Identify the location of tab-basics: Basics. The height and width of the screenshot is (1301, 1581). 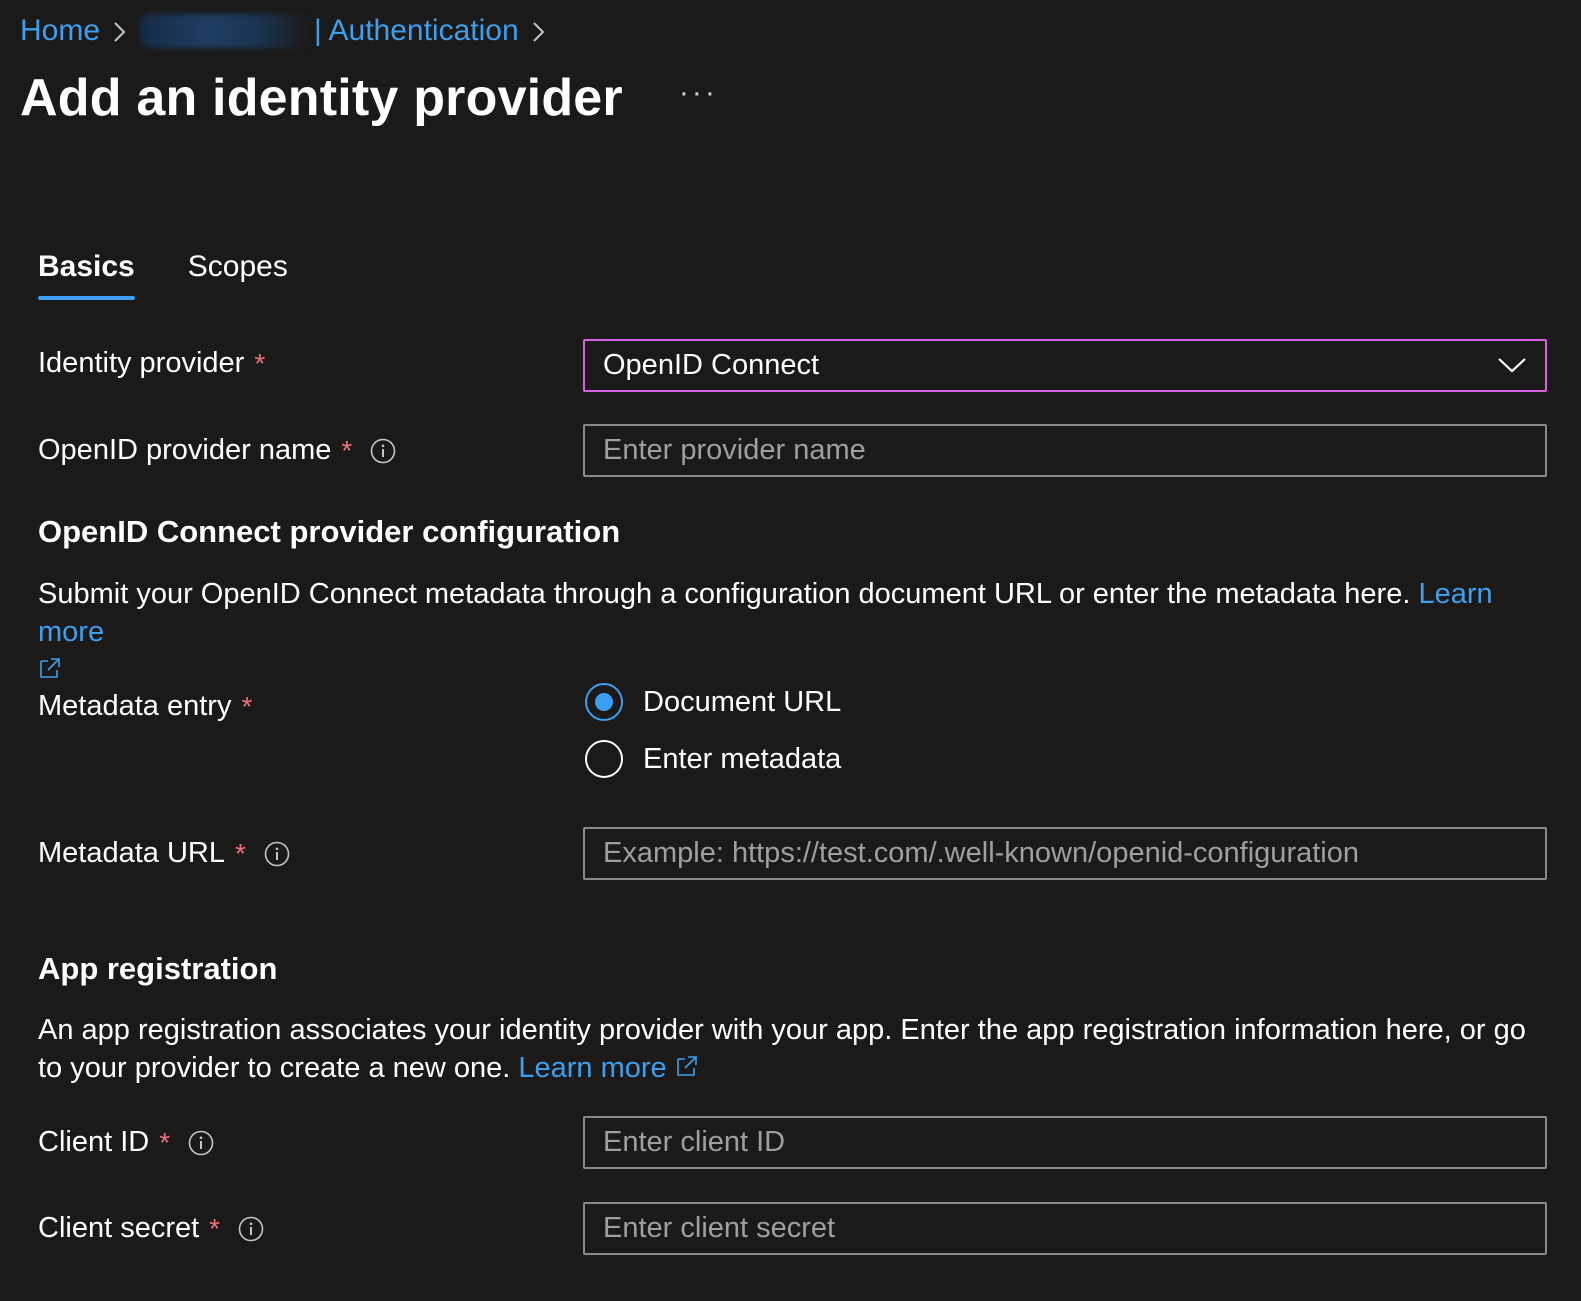
(86, 275).